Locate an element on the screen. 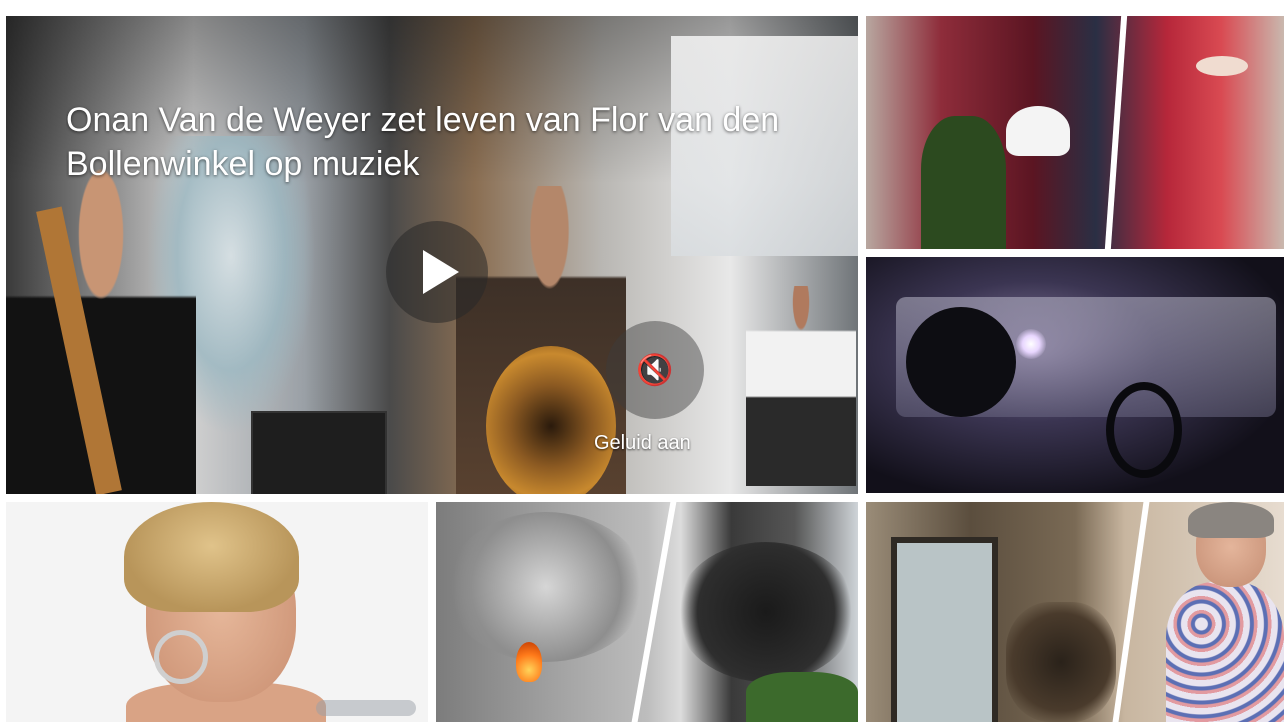 This screenshot has height=722, width=1284. play-button is located at coordinates (437, 272).